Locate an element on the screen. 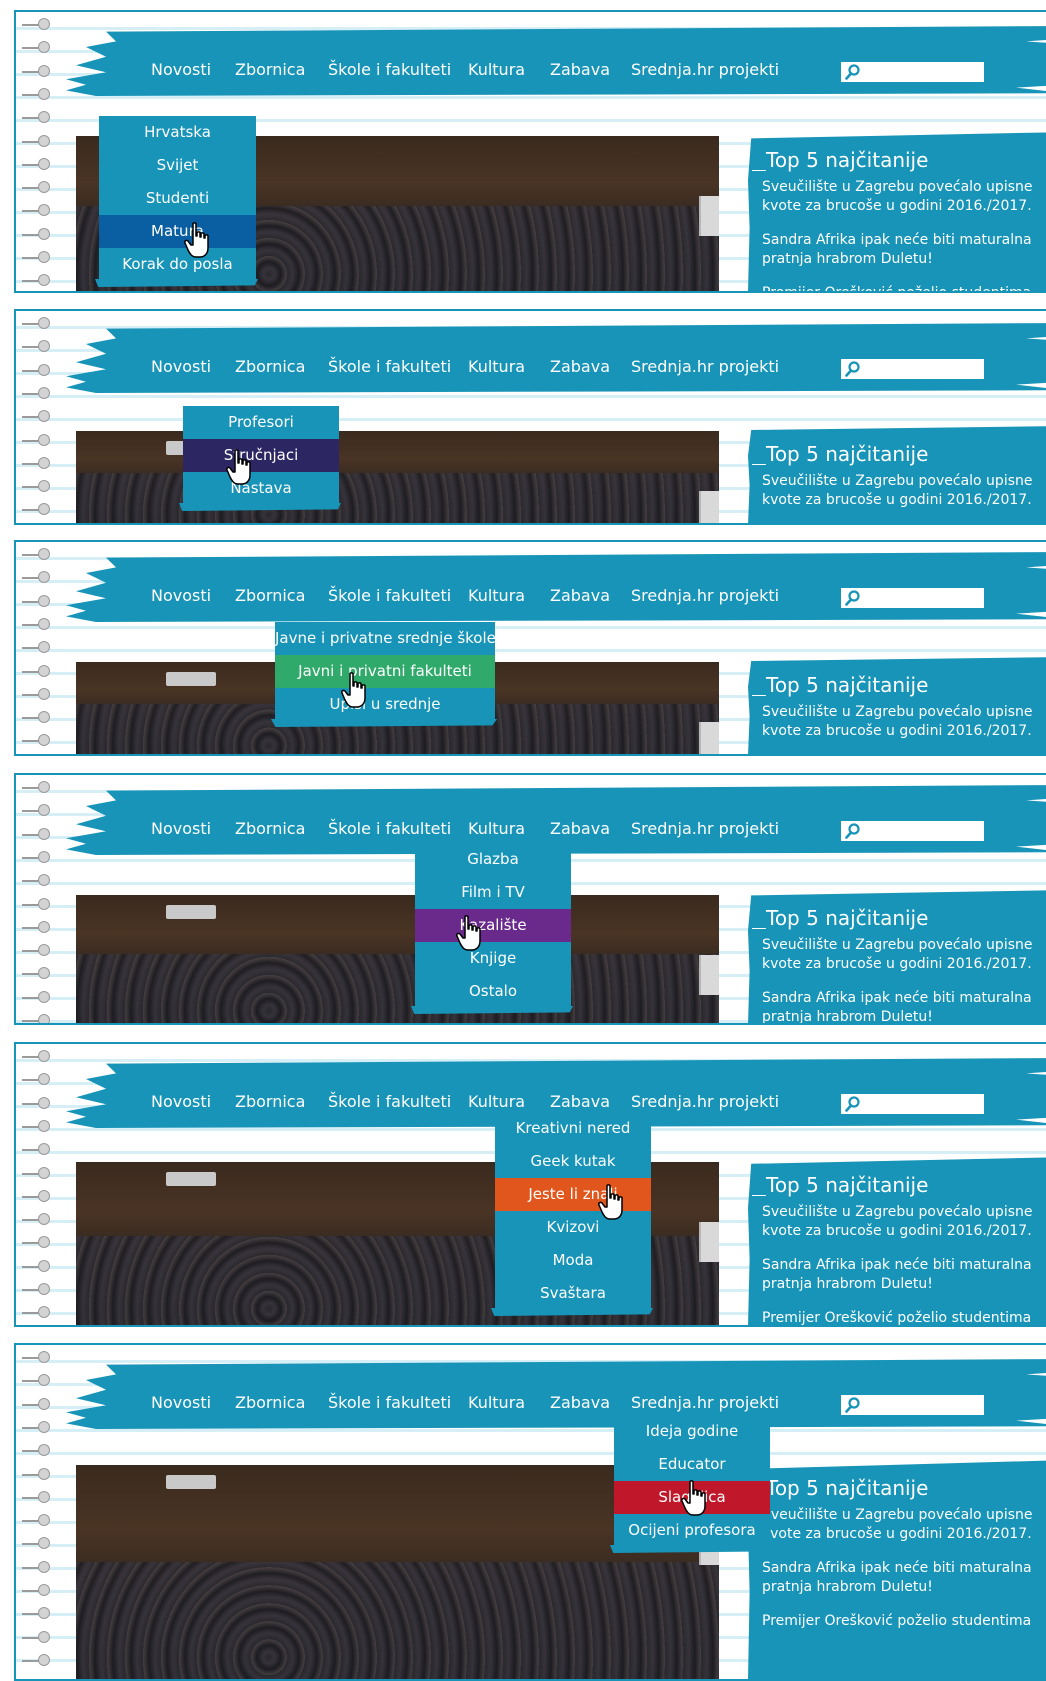 The height and width of the screenshot is (1681, 1046). dropdown-item: Upisi u srednje is located at coordinates (385, 704).